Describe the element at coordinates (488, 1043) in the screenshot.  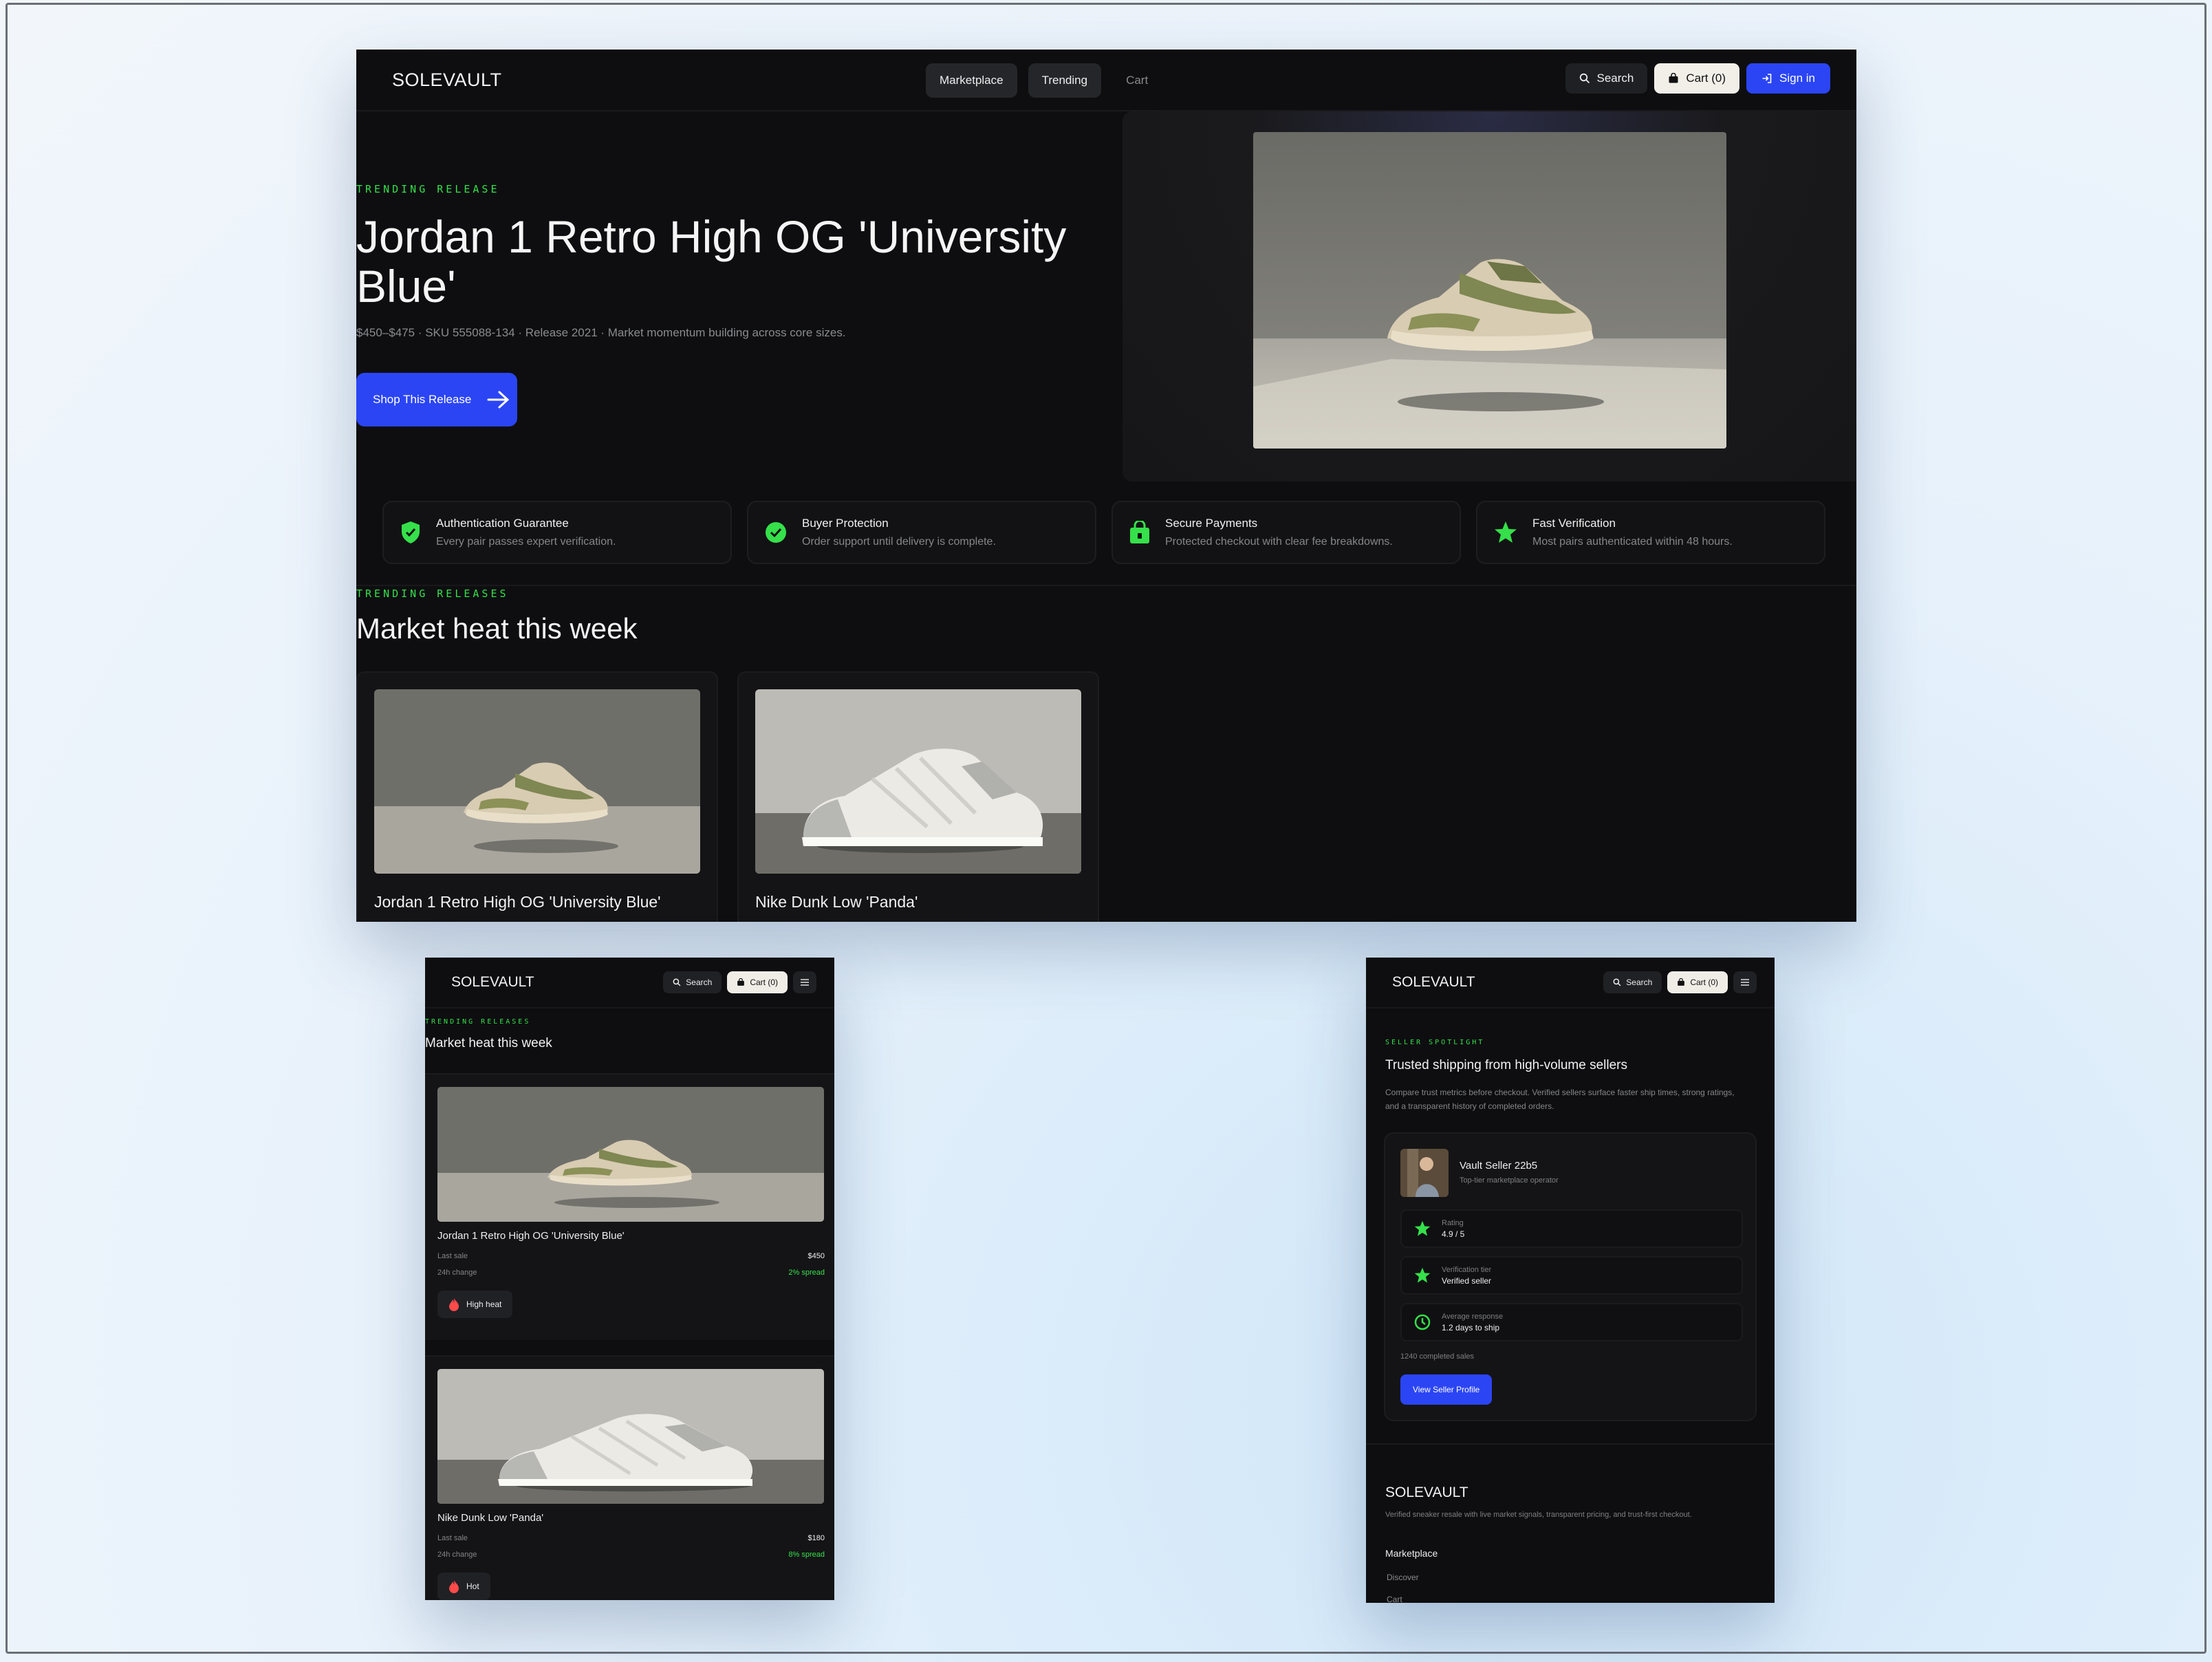
I see `trending-title: Market heat this week` at that location.